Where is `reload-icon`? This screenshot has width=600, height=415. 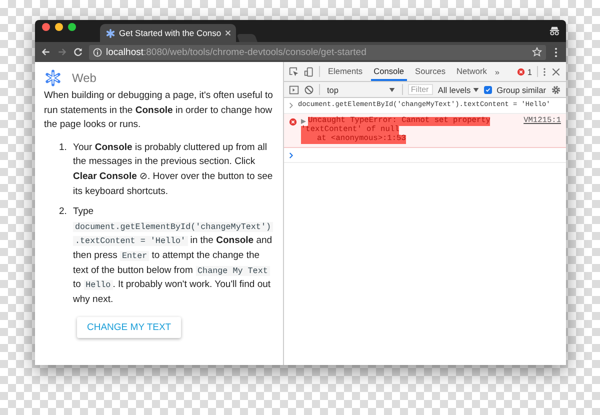
reload-icon is located at coordinates (78, 52).